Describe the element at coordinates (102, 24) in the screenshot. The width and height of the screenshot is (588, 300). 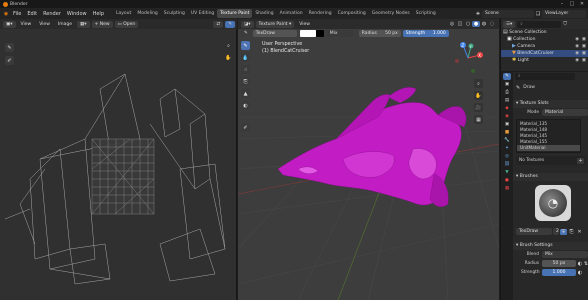
I see `new-image-button: + New` at that location.